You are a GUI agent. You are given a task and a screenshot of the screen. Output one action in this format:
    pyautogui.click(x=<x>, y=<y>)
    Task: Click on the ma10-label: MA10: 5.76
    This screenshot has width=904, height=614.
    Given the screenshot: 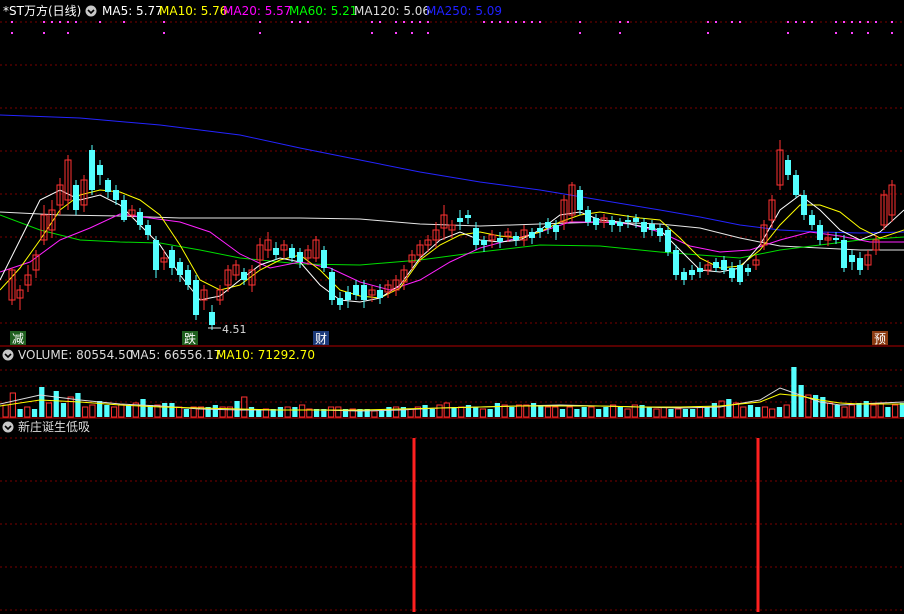 What is the action you would take?
    pyautogui.click(x=193, y=11)
    